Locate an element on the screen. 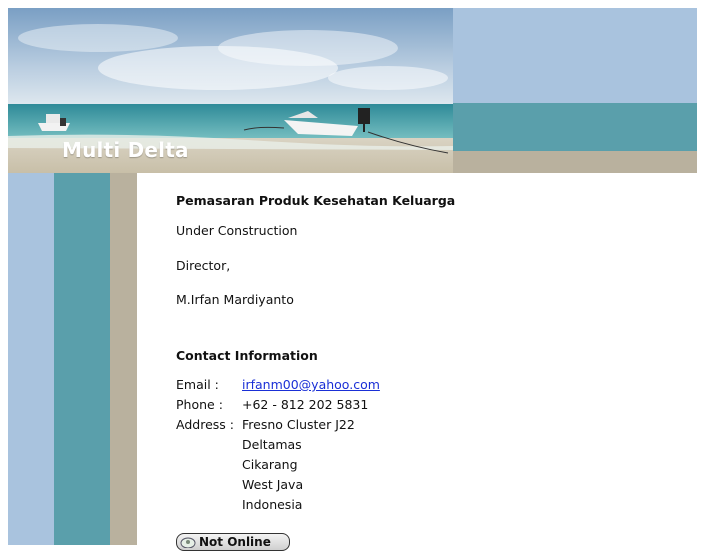 The image size is (727, 551). stripe-blue is located at coordinates (31, 359).